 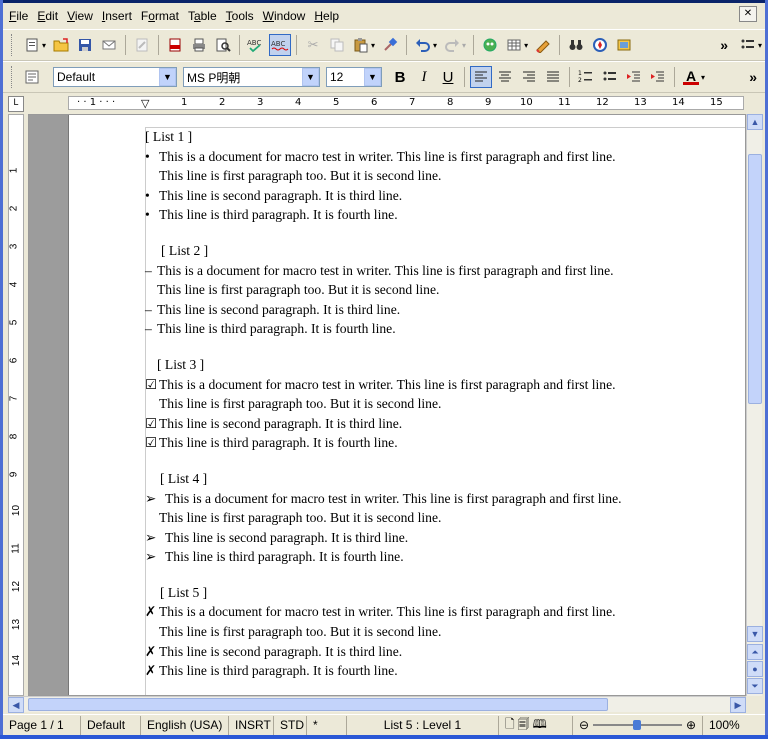 What do you see at coordinates (448, 77) in the screenshot?
I see `underline-button: U` at bounding box center [448, 77].